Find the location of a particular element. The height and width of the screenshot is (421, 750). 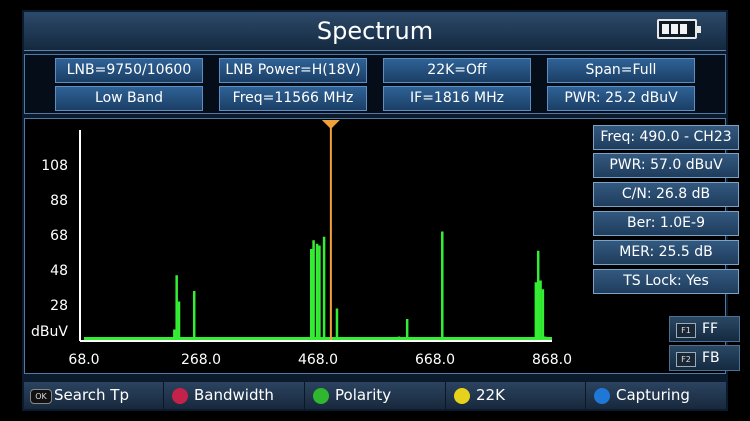

x-tick-label: 668.0 is located at coordinates (435, 360).